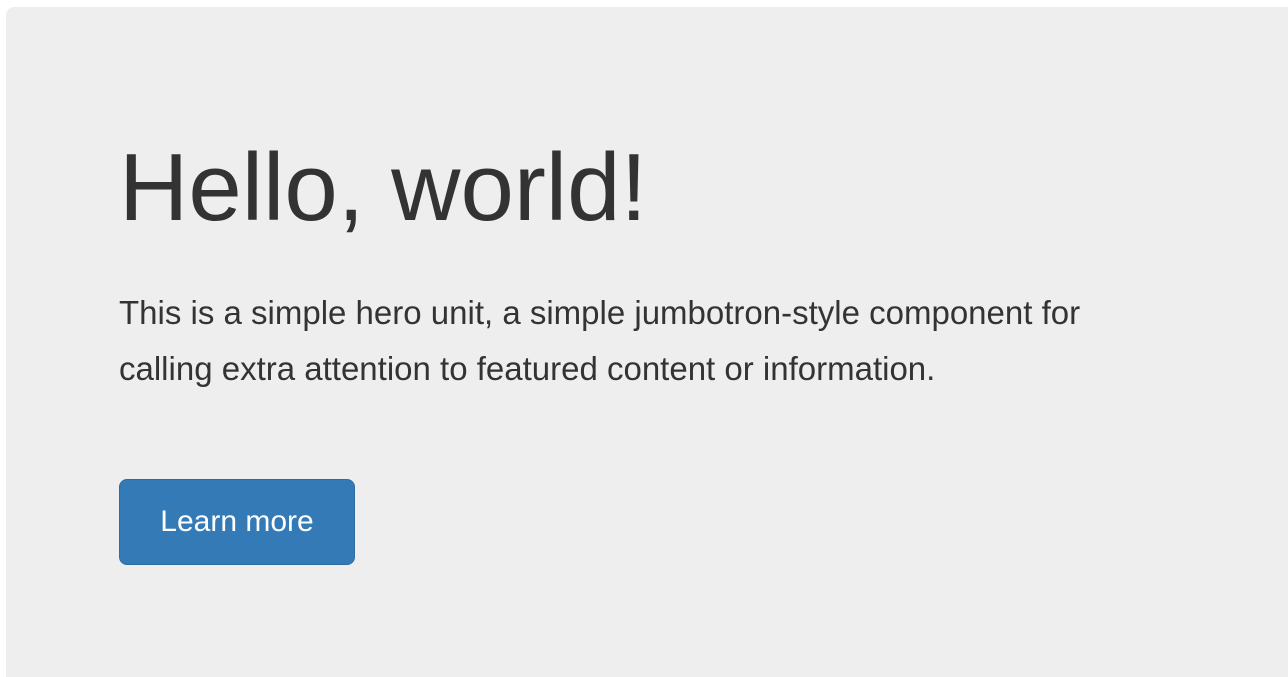  Describe the element at coordinates (237, 522) in the screenshot. I see `learn-more-button: Learn more` at that location.